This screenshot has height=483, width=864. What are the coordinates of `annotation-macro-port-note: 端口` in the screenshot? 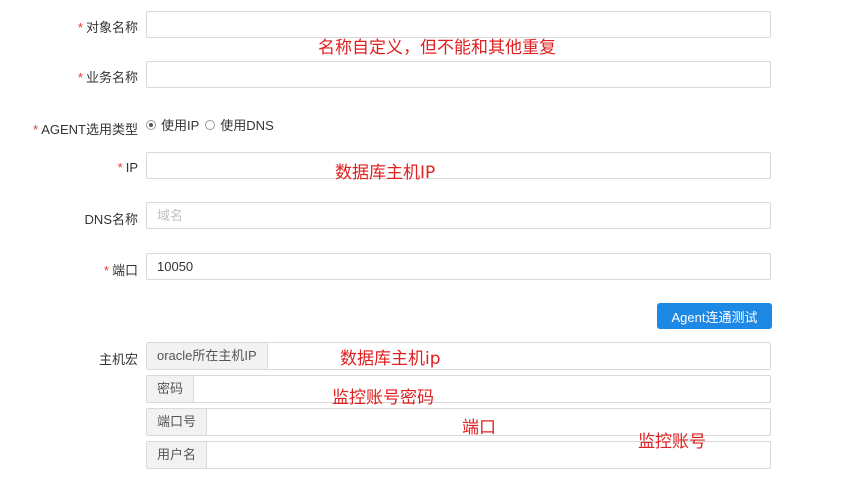 It's located at (479, 428).